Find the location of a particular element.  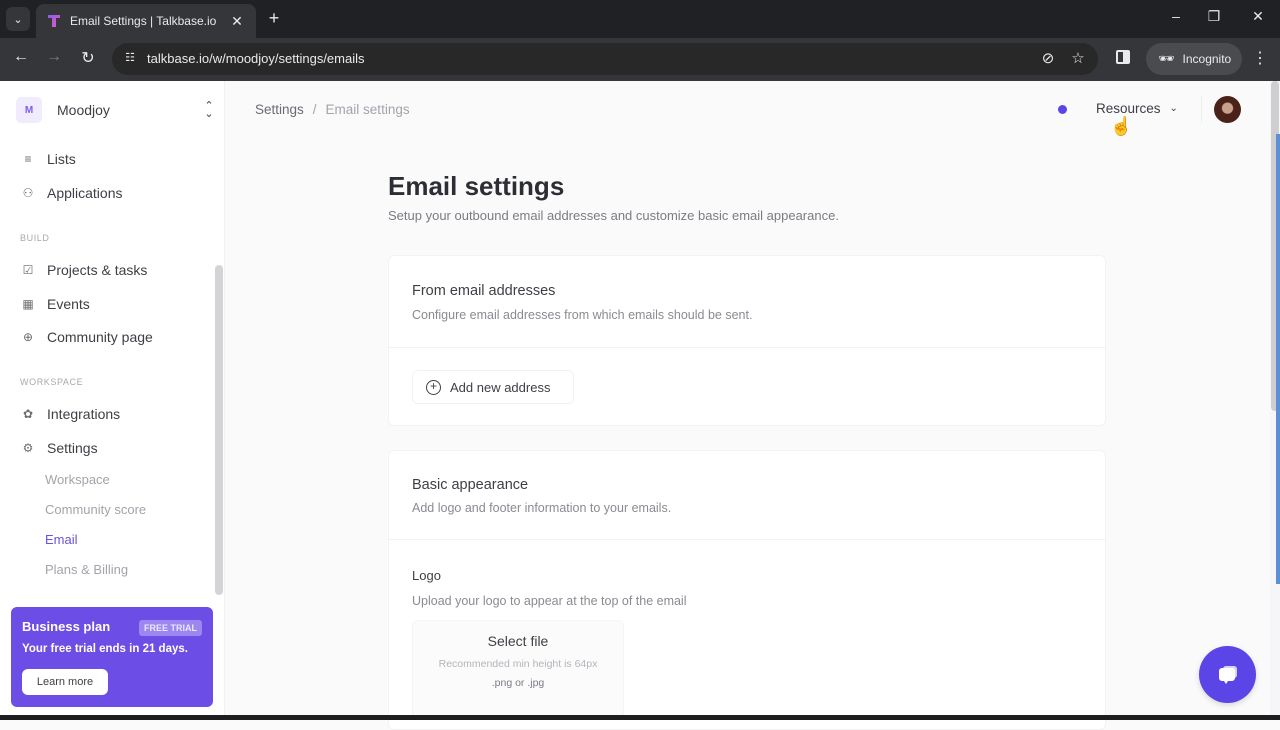

breadcrumb-settings: Settings is located at coordinates (279, 109).